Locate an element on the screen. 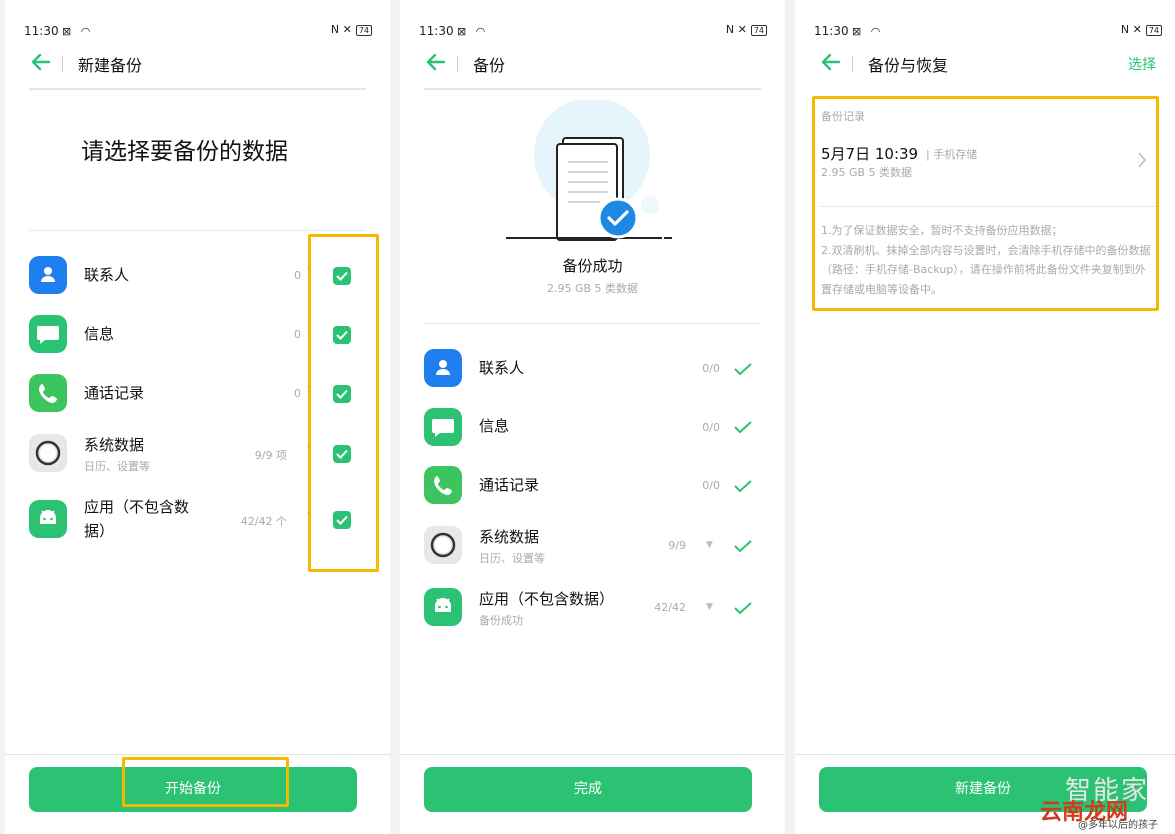 The width and height of the screenshot is (1175, 834). app-header: 备份 is located at coordinates (592, 65).